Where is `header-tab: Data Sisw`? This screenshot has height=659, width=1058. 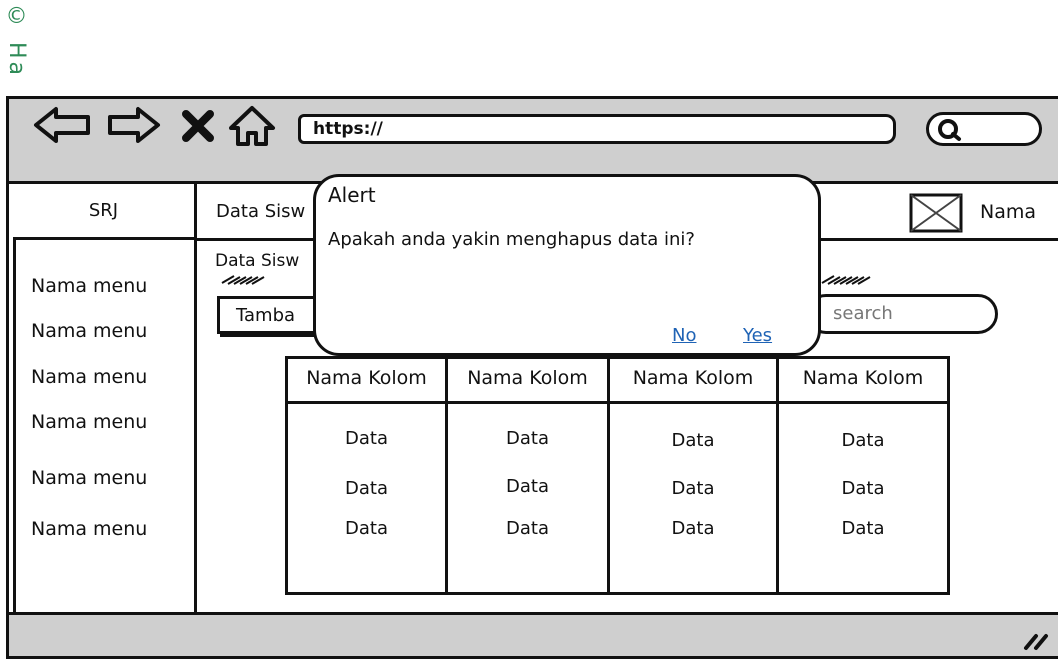 header-tab: Data Sisw is located at coordinates (260, 211).